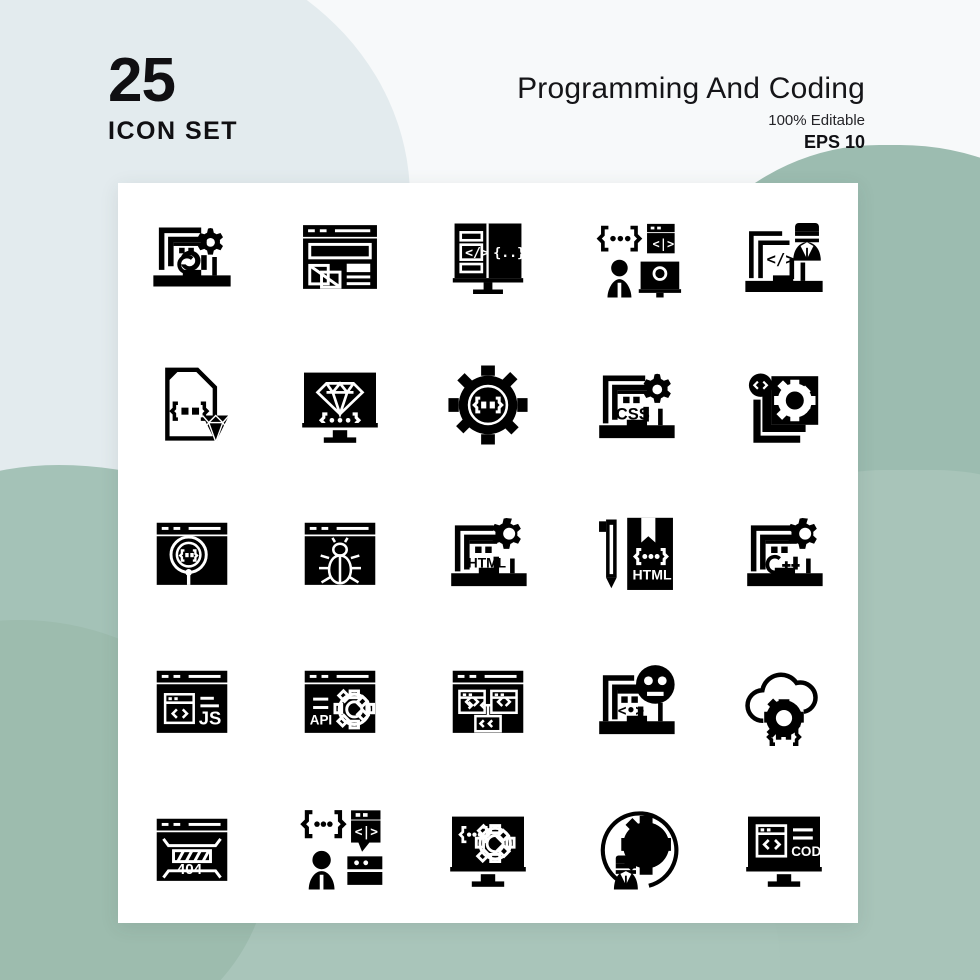 This screenshot has width=980, height=980. I want to click on laptop-cplusplus-gear-icon, so click(785, 552).